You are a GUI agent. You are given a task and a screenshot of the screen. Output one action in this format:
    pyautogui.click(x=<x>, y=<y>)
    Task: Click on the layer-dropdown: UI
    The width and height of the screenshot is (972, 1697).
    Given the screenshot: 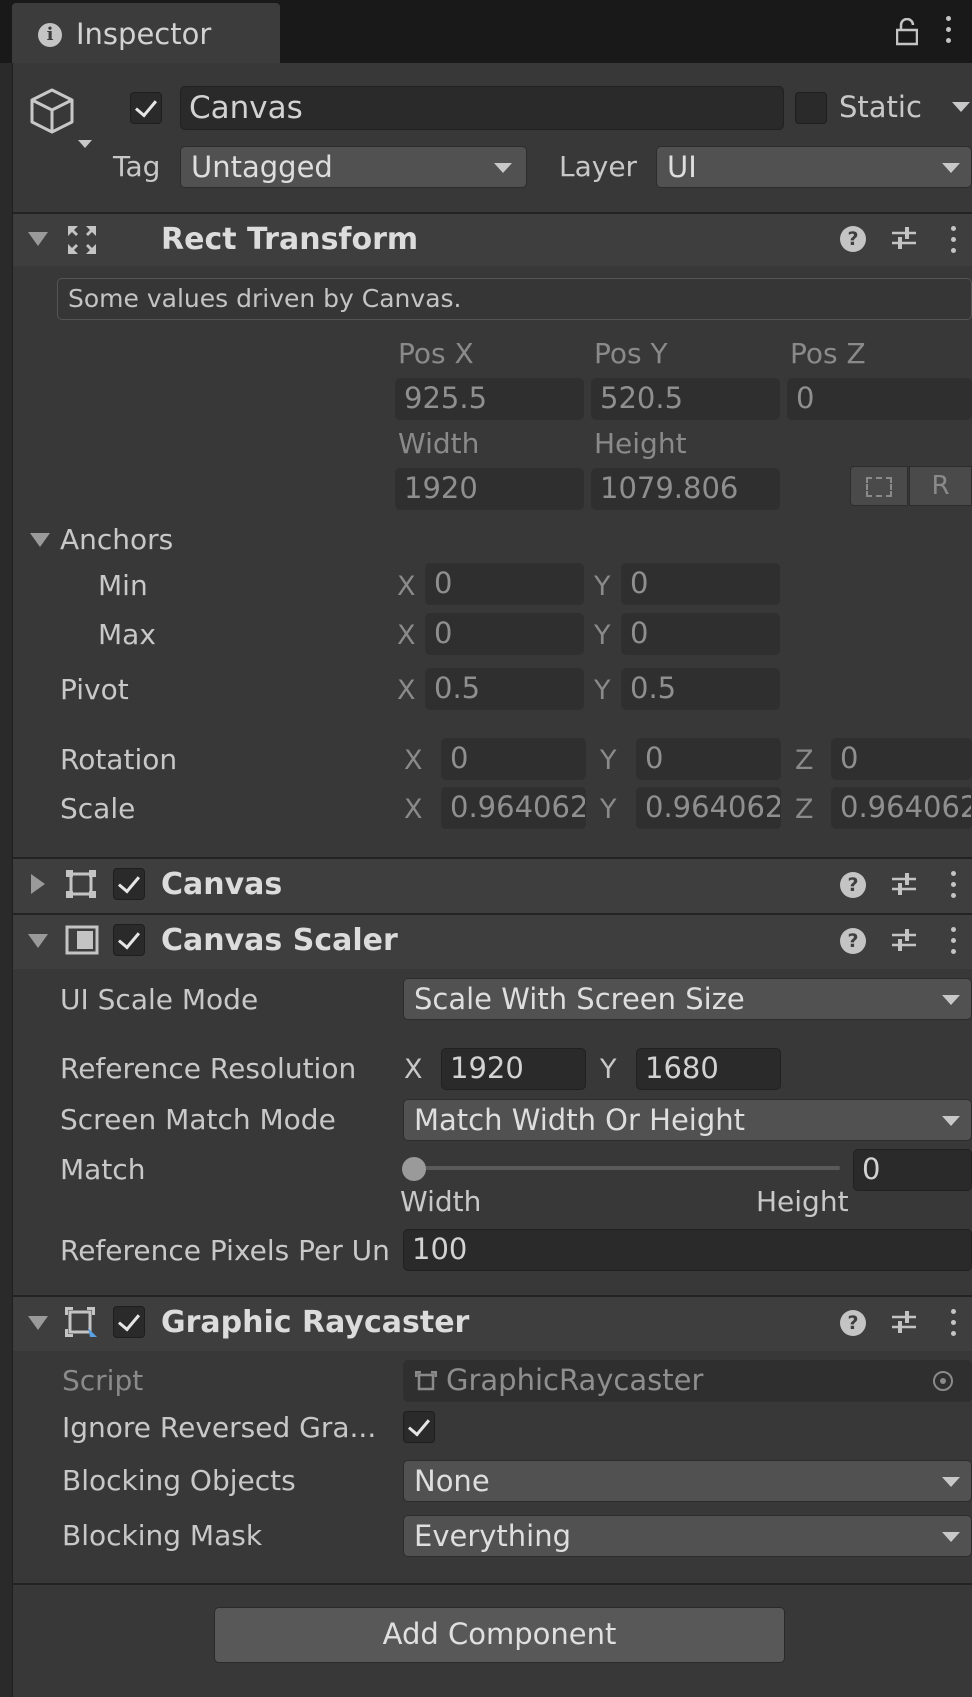 What is the action you would take?
    pyautogui.click(x=814, y=167)
    